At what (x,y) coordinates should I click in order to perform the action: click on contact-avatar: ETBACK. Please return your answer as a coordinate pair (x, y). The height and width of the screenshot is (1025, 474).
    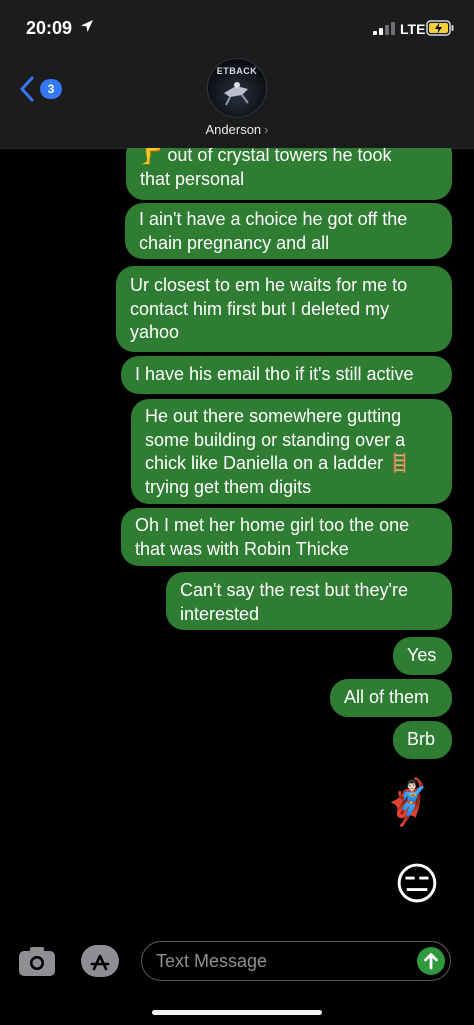
    Looking at the image, I should click on (237, 88).